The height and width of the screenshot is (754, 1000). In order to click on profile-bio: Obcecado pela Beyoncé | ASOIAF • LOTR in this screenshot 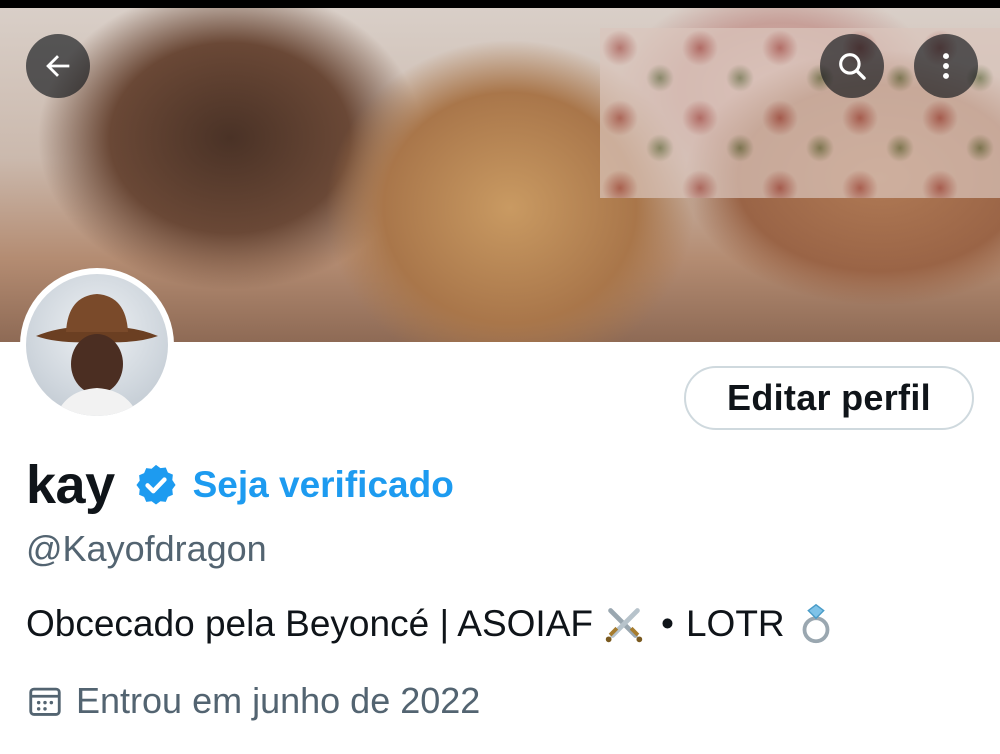, I will do `click(432, 624)`.